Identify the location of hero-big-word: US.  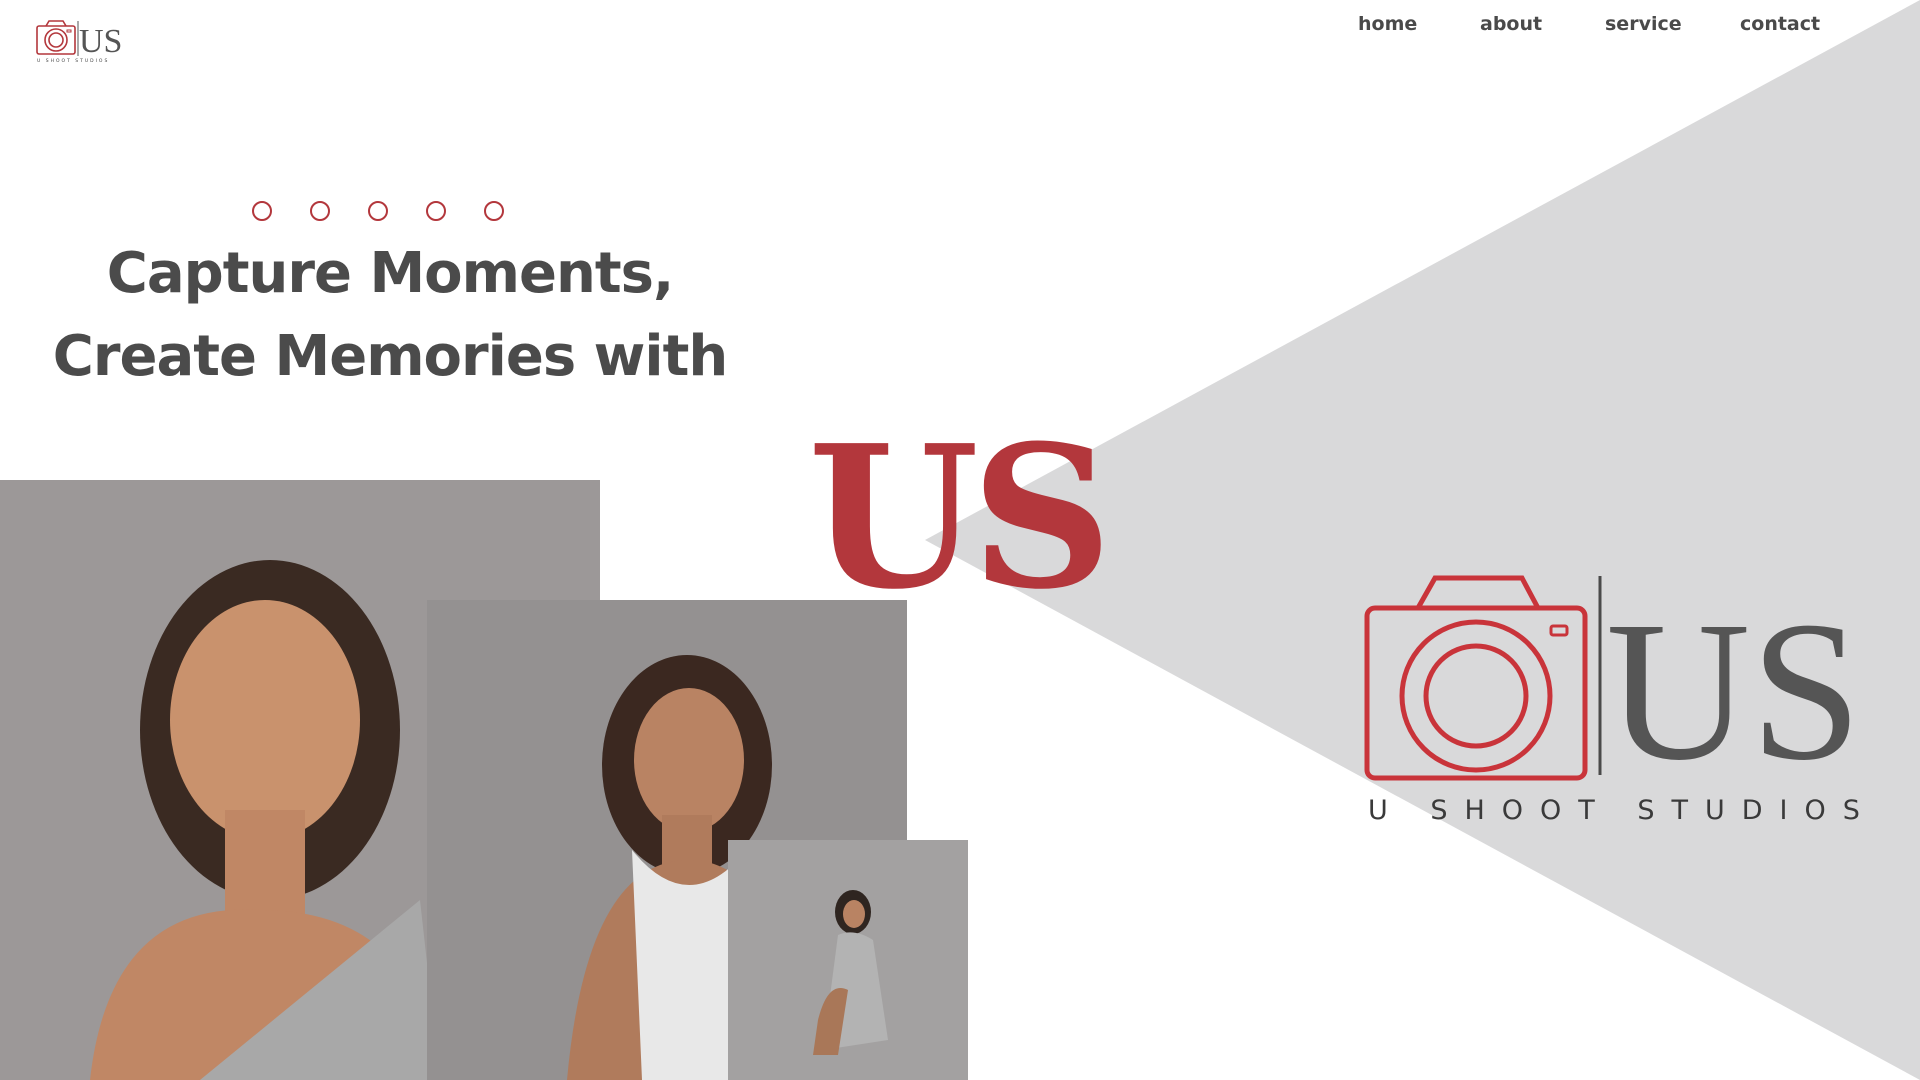
(960, 518).